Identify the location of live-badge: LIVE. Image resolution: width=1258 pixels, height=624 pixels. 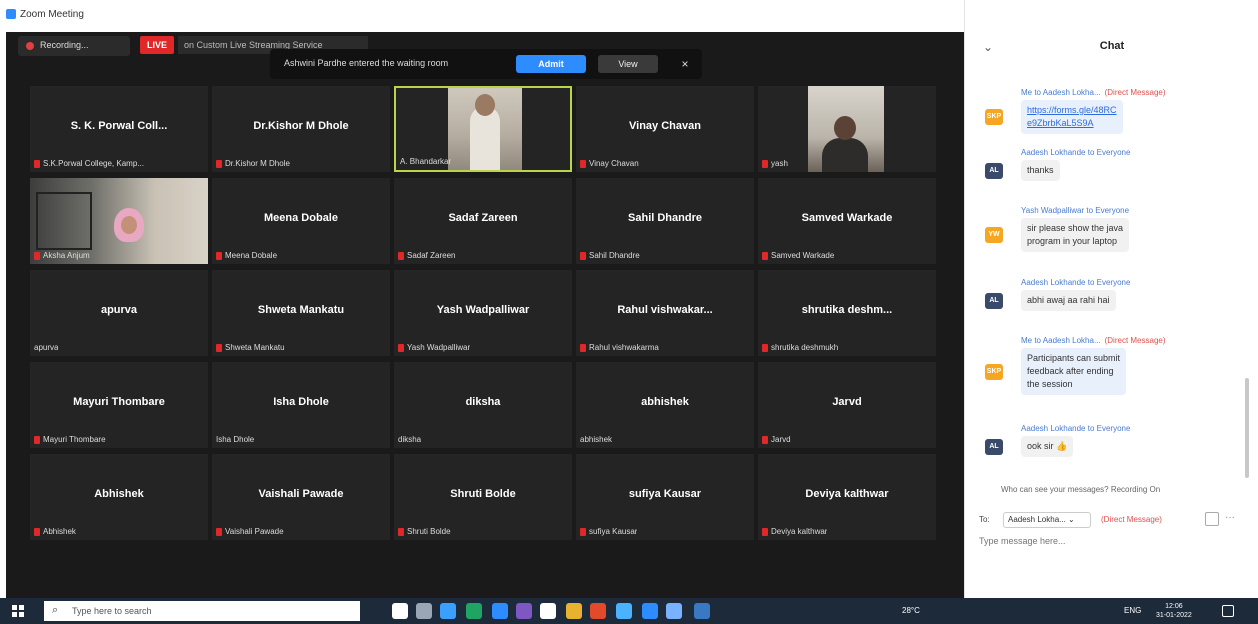
(157, 45).